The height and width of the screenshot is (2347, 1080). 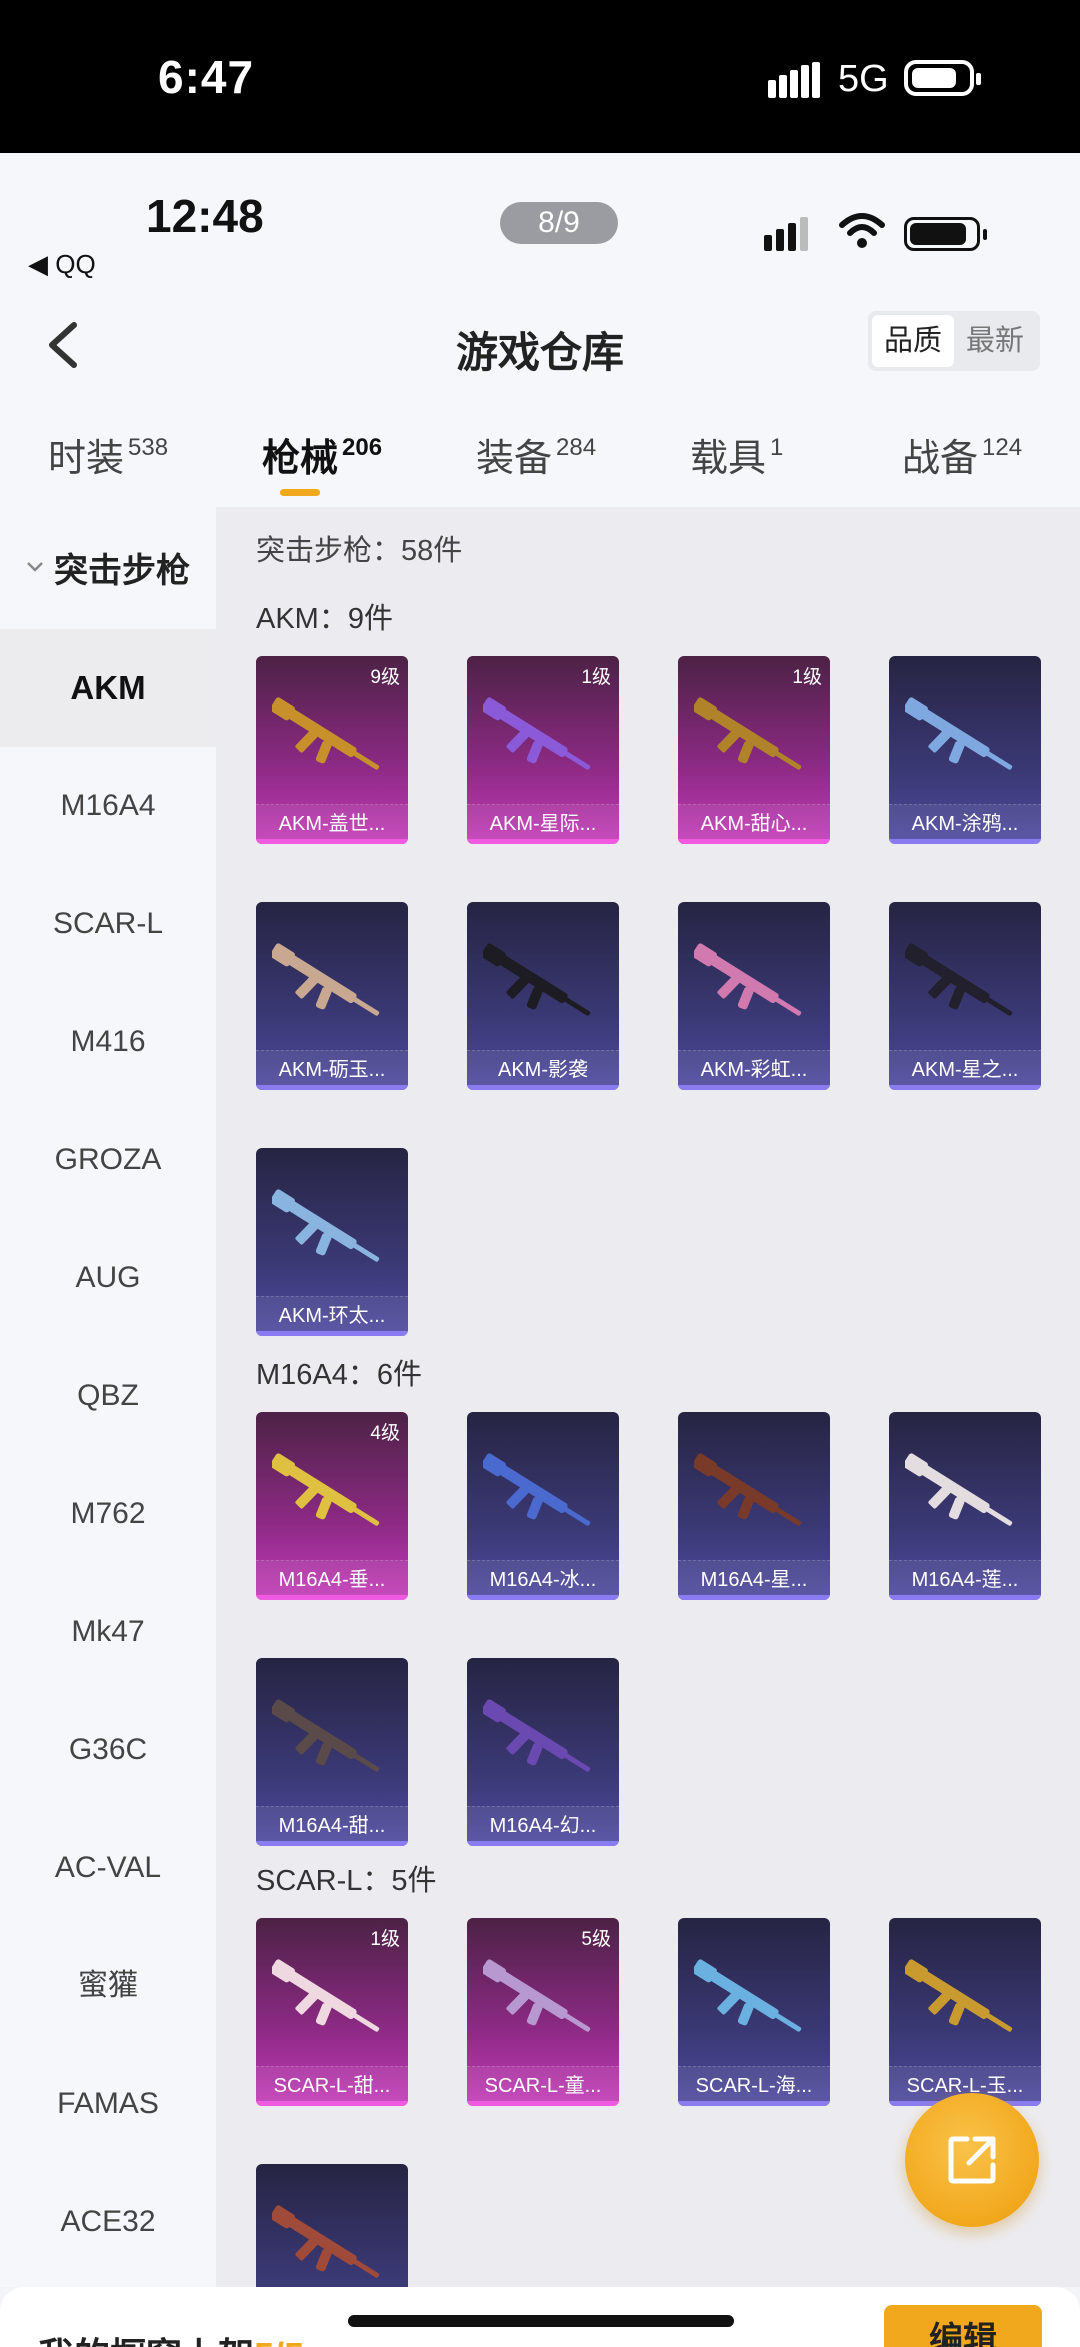 I want to click on sort-by-quality-button: 品质, so click(x=913, y=341).